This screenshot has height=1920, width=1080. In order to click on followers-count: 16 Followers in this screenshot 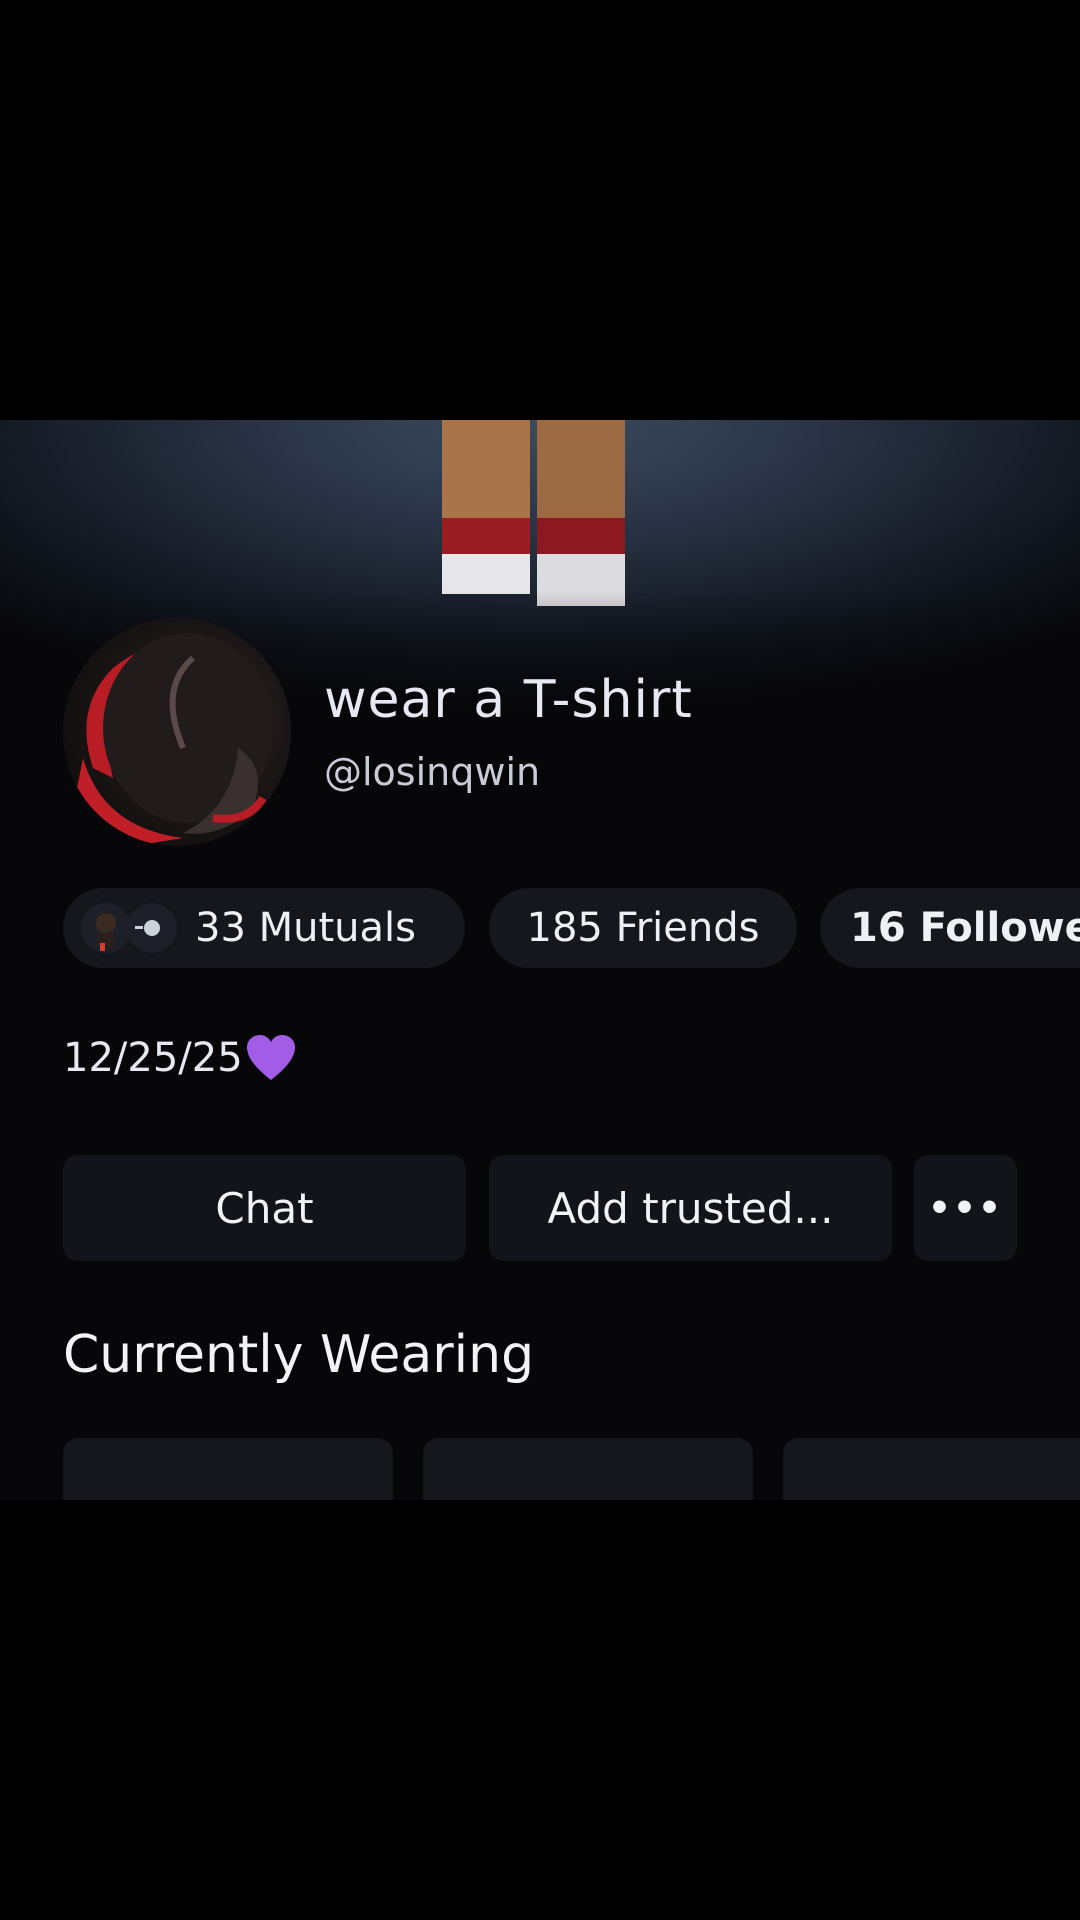, I will do `click(965, 928)`.